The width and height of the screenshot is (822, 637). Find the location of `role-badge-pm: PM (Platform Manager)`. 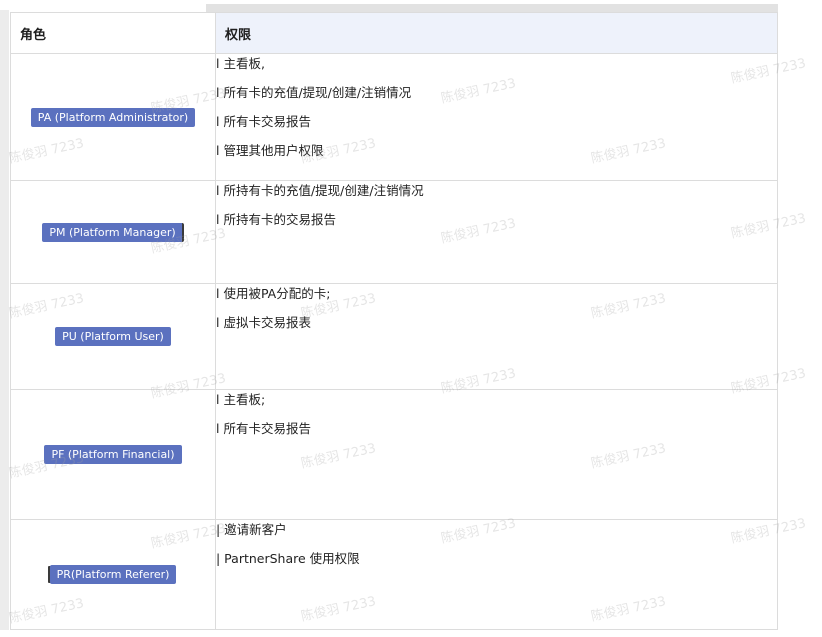

role-badge-pm: PM (Platform Manager) is located at coordinates (113, 232).